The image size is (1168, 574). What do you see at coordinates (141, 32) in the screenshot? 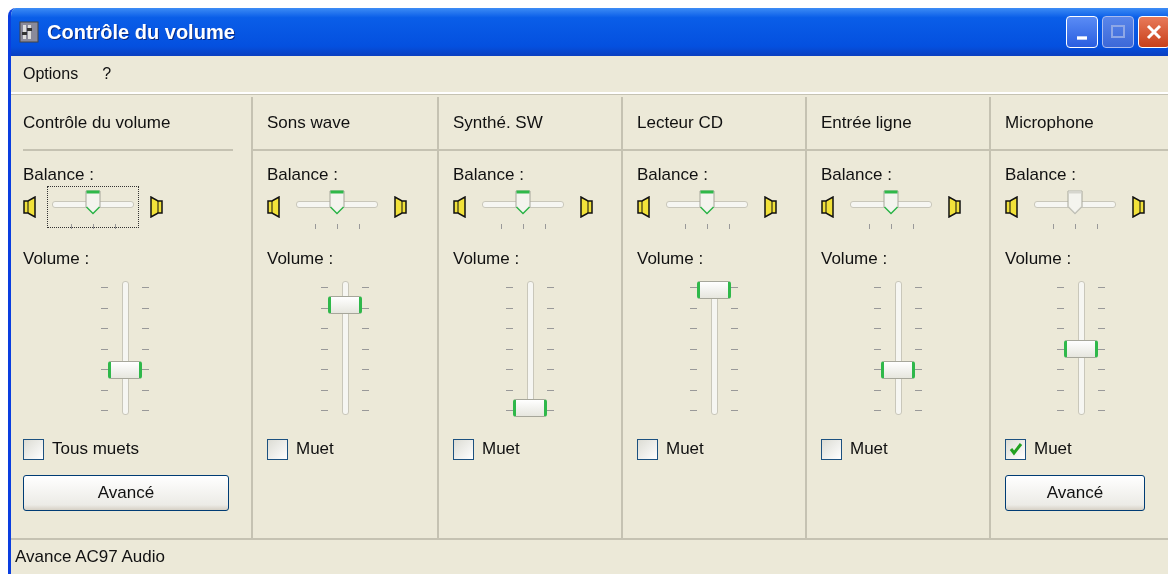
I see `window-title: Contrôle du volume` at bounding box center [141, 32].